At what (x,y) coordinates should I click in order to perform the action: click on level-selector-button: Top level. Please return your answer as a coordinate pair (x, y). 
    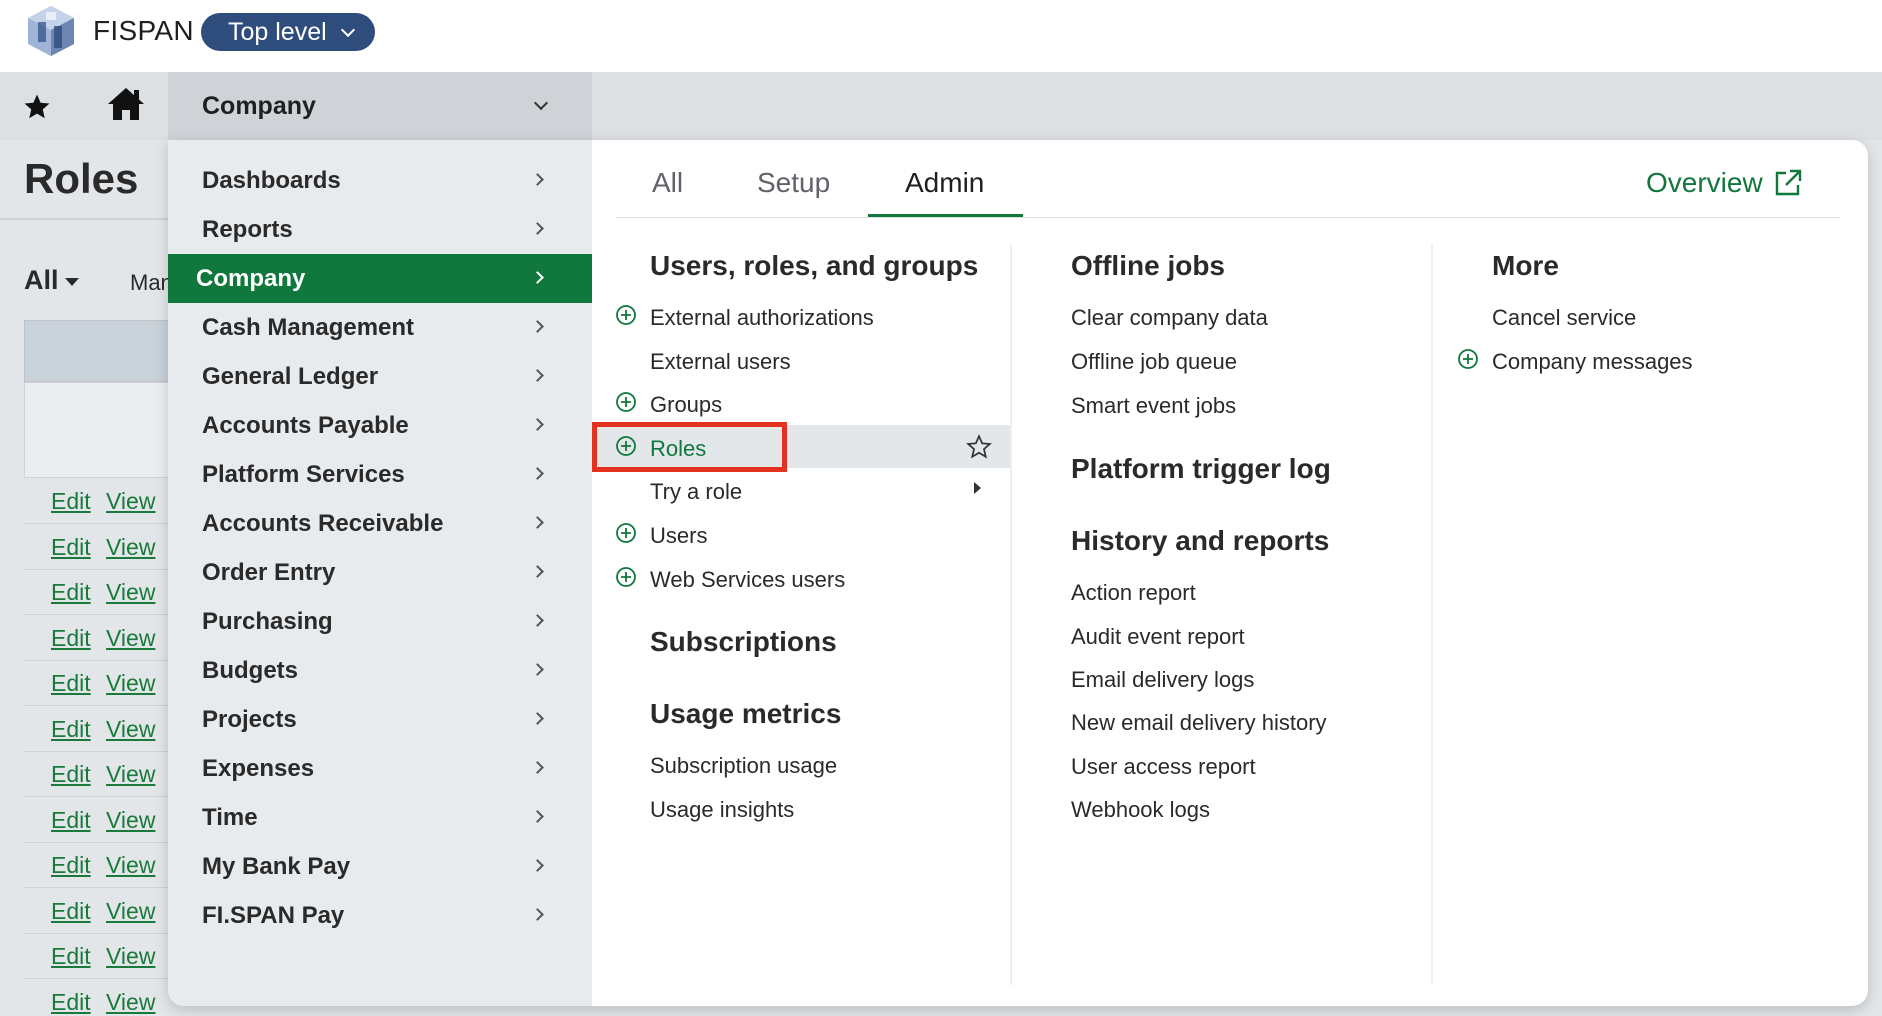
    Looking at the image, I should click on (288, 32).